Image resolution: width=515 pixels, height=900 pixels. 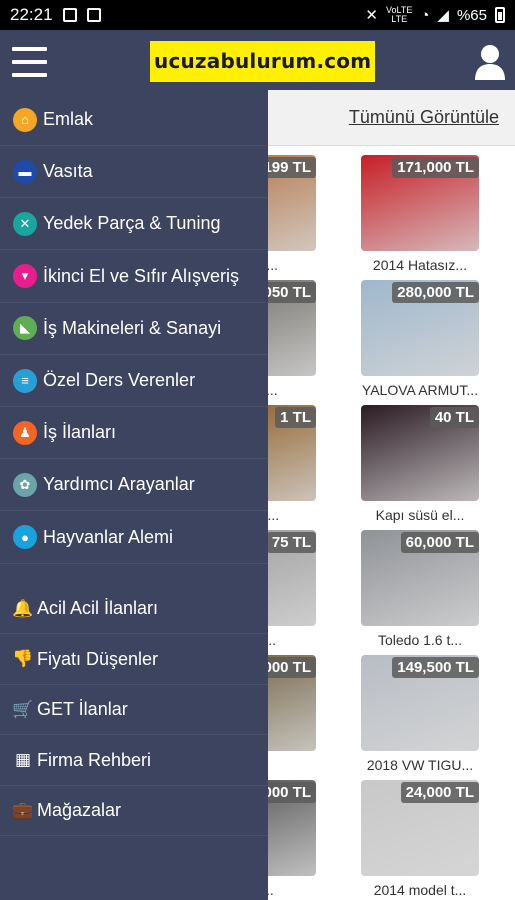 I want to click on menu-item-label: Emlak, so click(x=68, y=119).